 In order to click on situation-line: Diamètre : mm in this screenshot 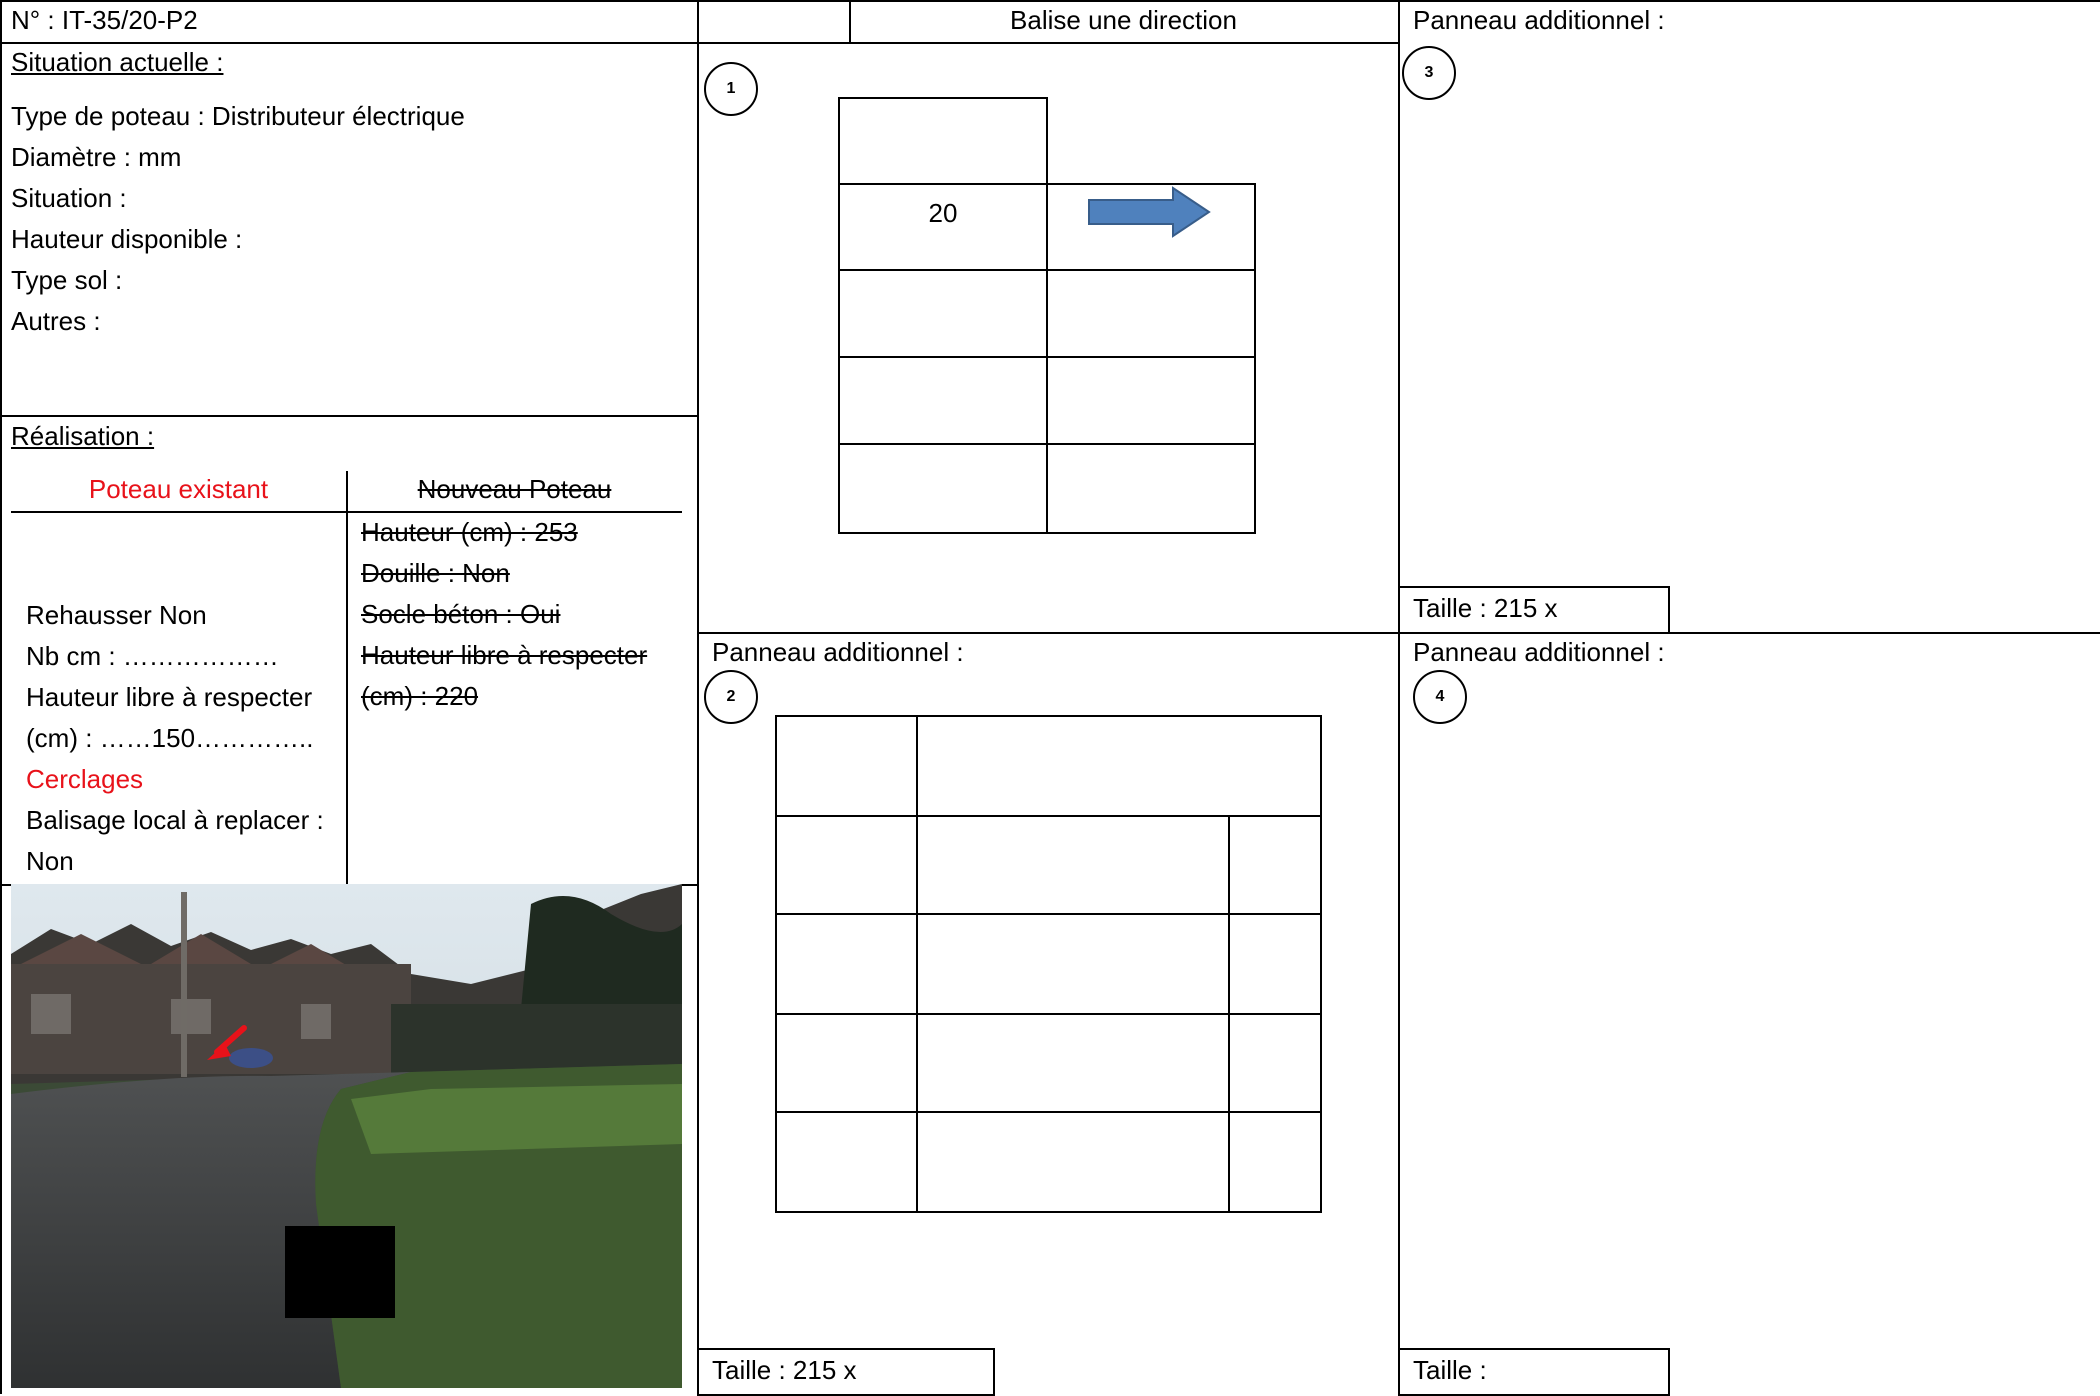, I will do `click(96, 157)`.